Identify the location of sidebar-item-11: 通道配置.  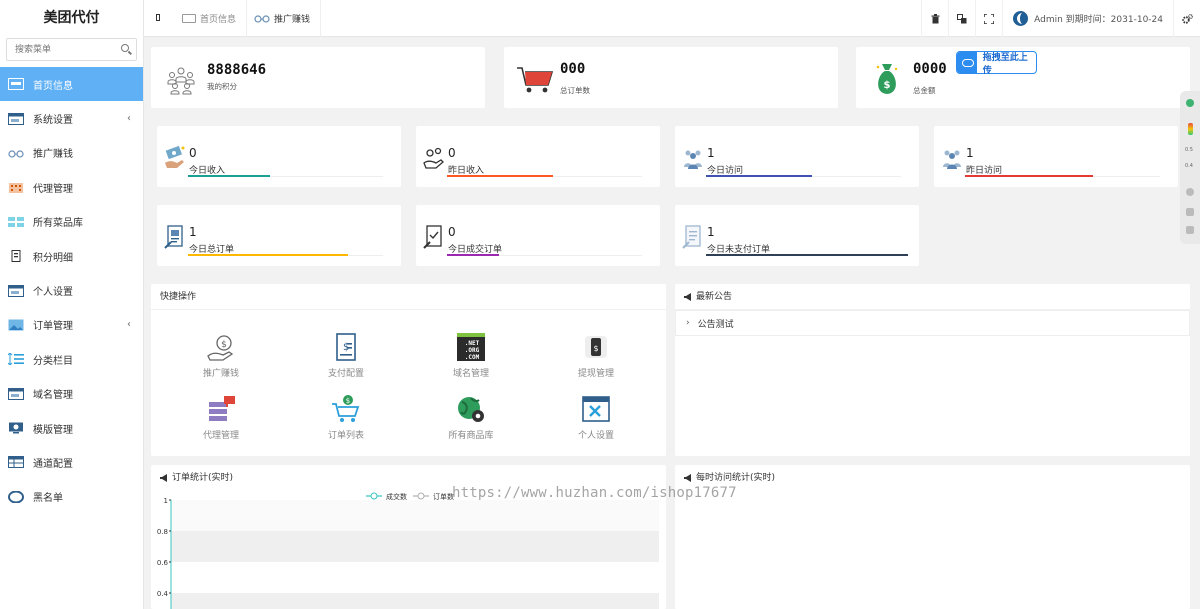
(71, 462).